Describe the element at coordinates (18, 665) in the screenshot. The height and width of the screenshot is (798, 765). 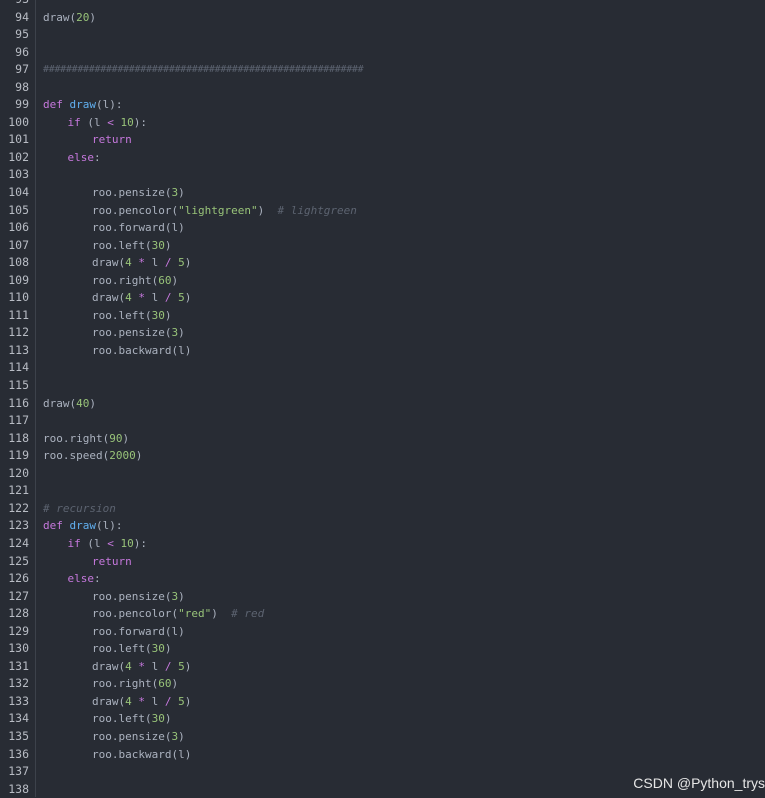
I see `line-number: 131` at that location.